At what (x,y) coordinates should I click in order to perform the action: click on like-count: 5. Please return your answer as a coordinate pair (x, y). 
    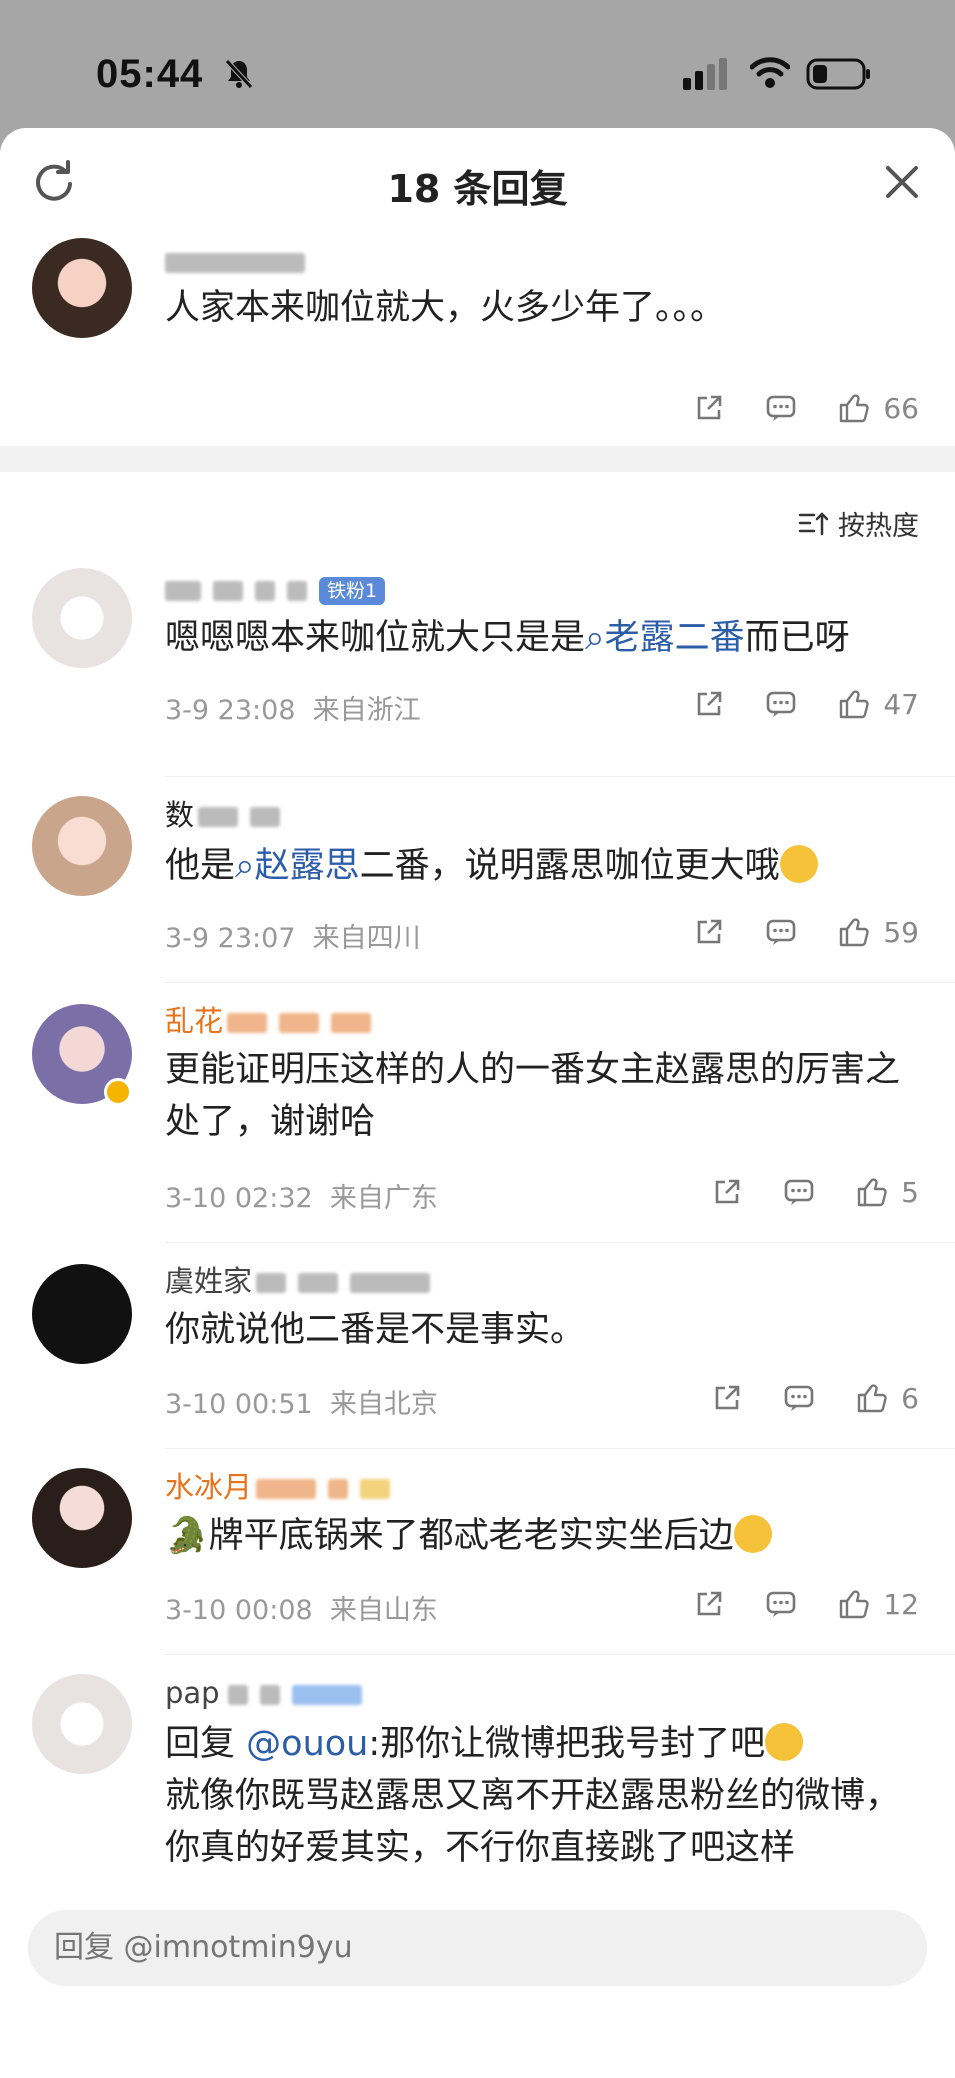
    Looking at the image, I should click on (910, 1192).